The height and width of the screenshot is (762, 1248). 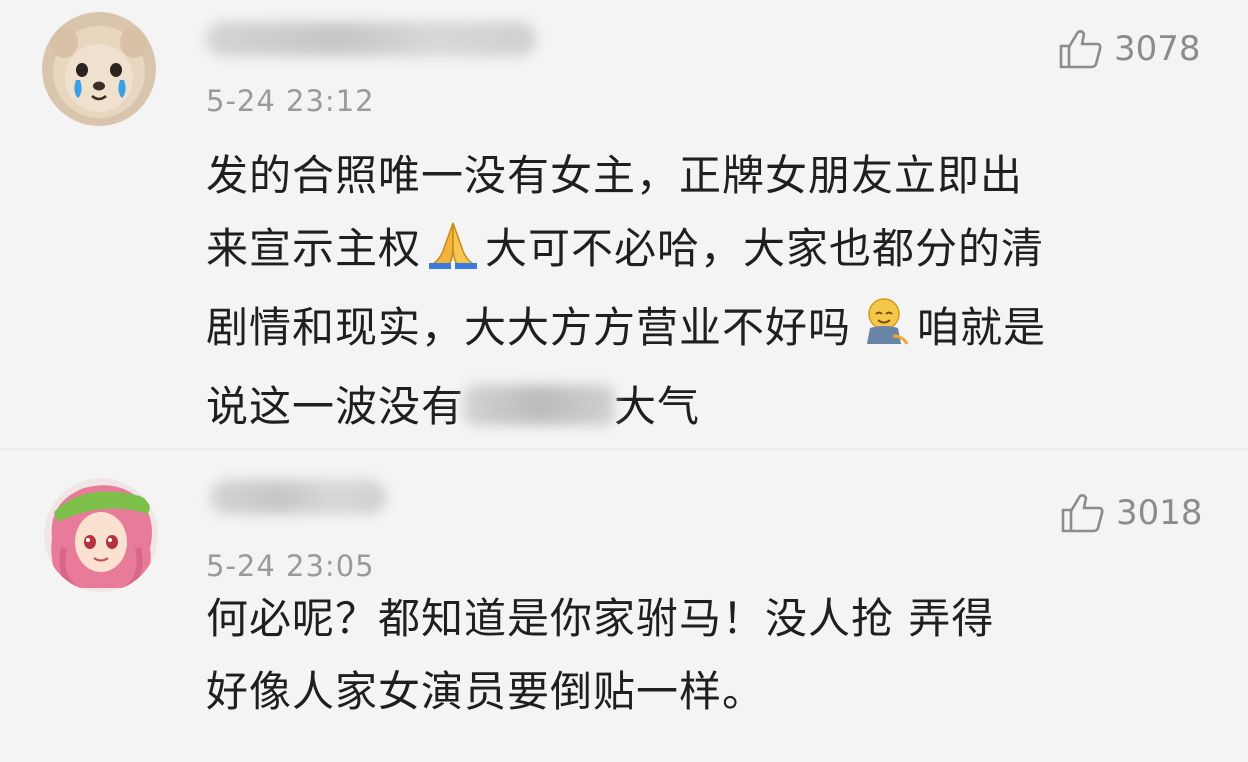 I want to click on like-count: 3078, so click(x=1157, y=49).